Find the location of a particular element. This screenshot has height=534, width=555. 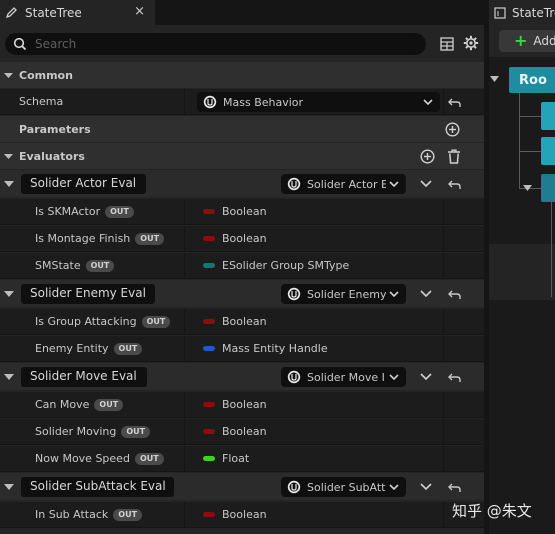

property-row: Solider Moving OUT Boolean is located at coordinates (242, 432).